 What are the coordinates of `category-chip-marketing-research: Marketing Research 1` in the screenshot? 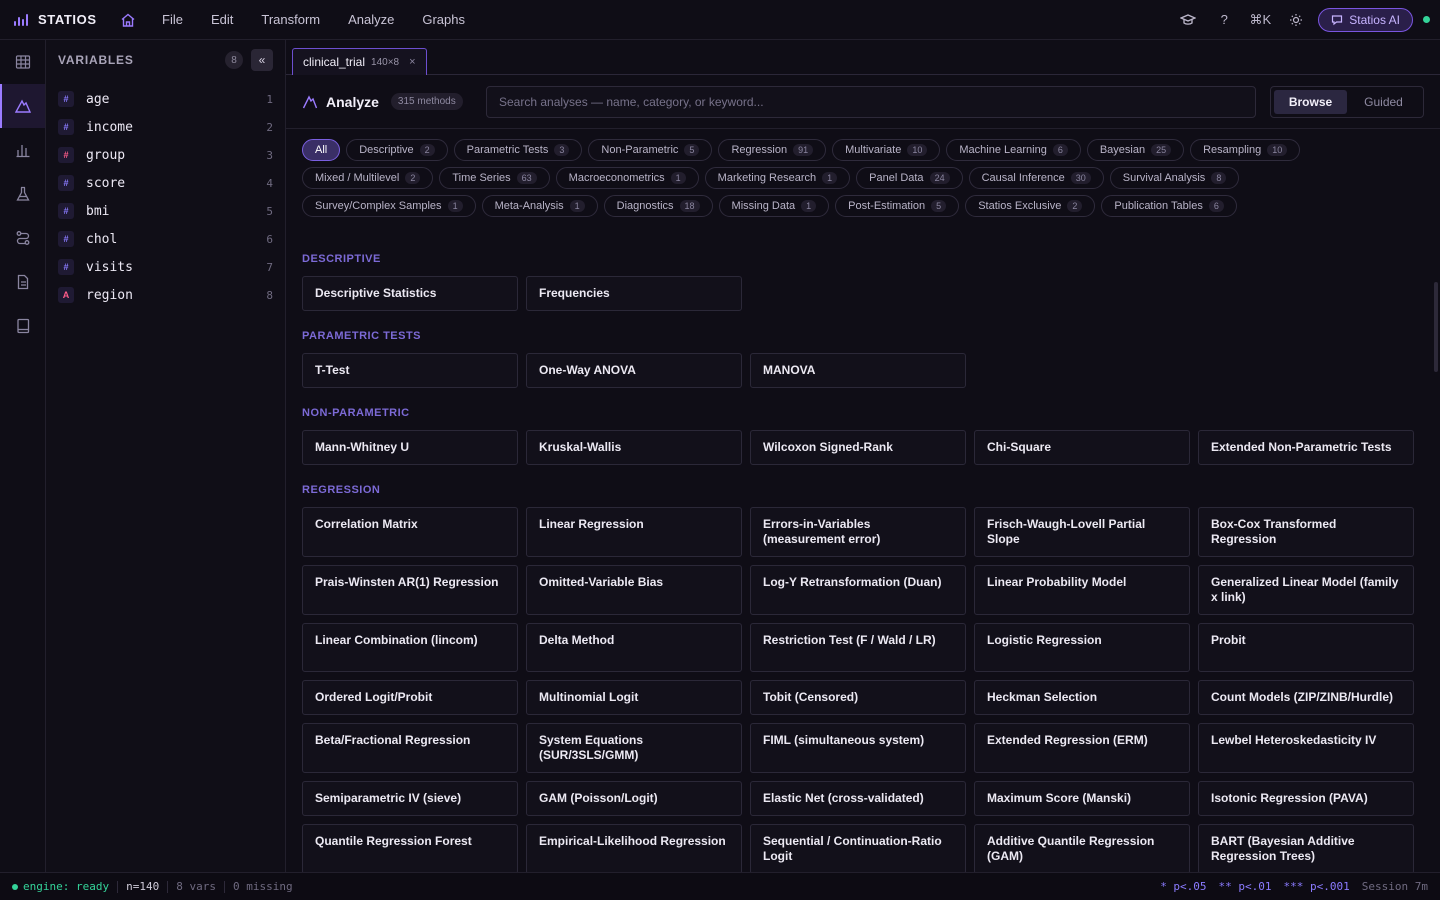 It's located at (777, 178).